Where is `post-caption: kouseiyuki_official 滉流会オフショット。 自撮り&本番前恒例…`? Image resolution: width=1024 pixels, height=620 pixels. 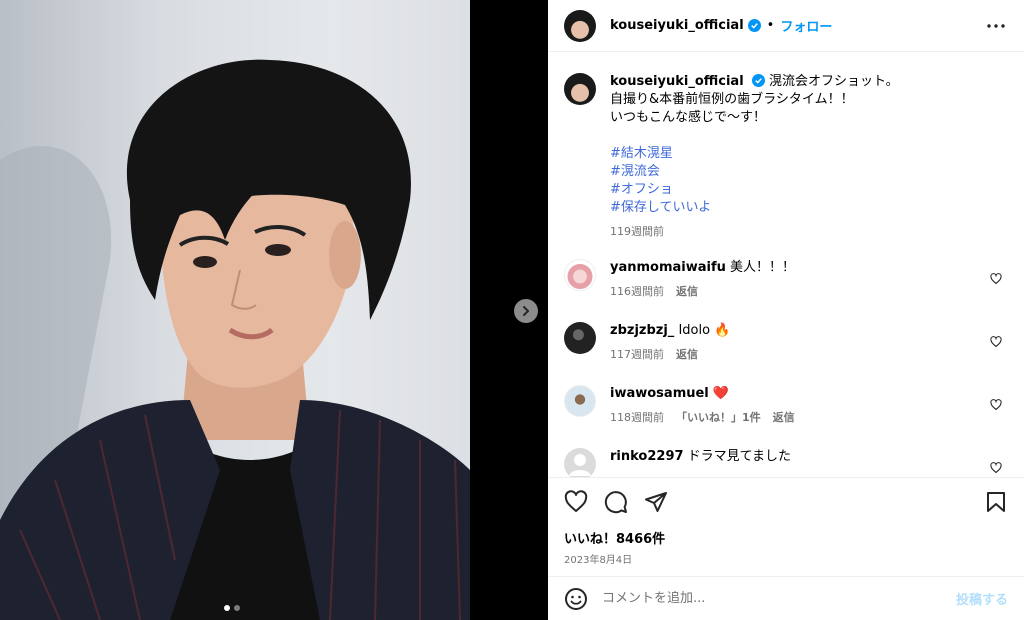
post-caption: kouseiyuki_official 滉流会オフショット。 自撮り&本番前恒例… is located at coordinates (786, 157).